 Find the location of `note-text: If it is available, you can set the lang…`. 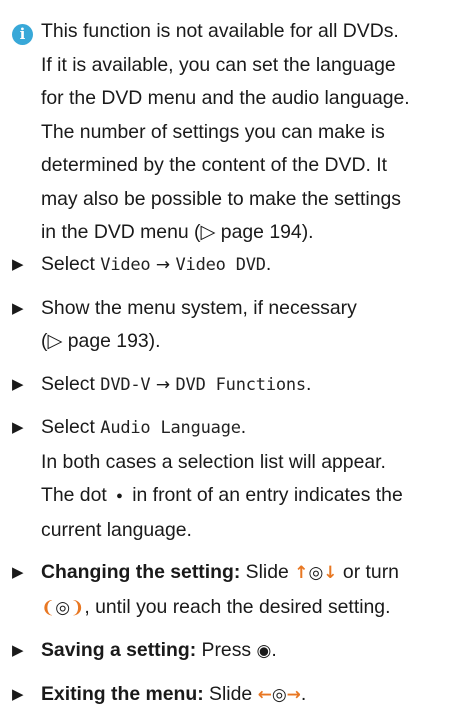

note-text: If it is available, you can set the lang… is located at coordinates (218, 64).